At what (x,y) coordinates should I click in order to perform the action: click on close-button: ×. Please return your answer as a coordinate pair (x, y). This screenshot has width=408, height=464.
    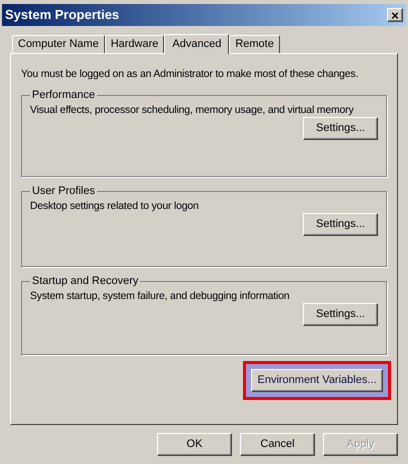
    Looking at the image, I should click on (395, 15).